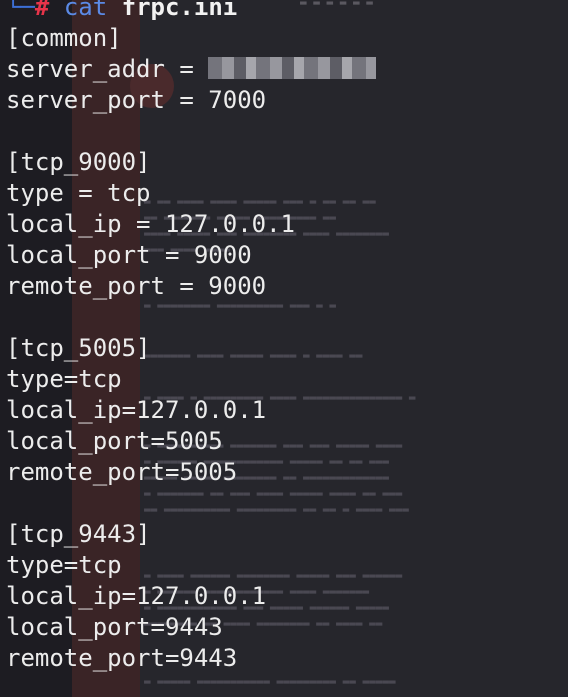 The height and width of the screenshot is (697, 568). What do you see at coordinates (136, 100) in the screenshot?
I see `file-line: server_port = 7000` at bounding box center [136, 100].